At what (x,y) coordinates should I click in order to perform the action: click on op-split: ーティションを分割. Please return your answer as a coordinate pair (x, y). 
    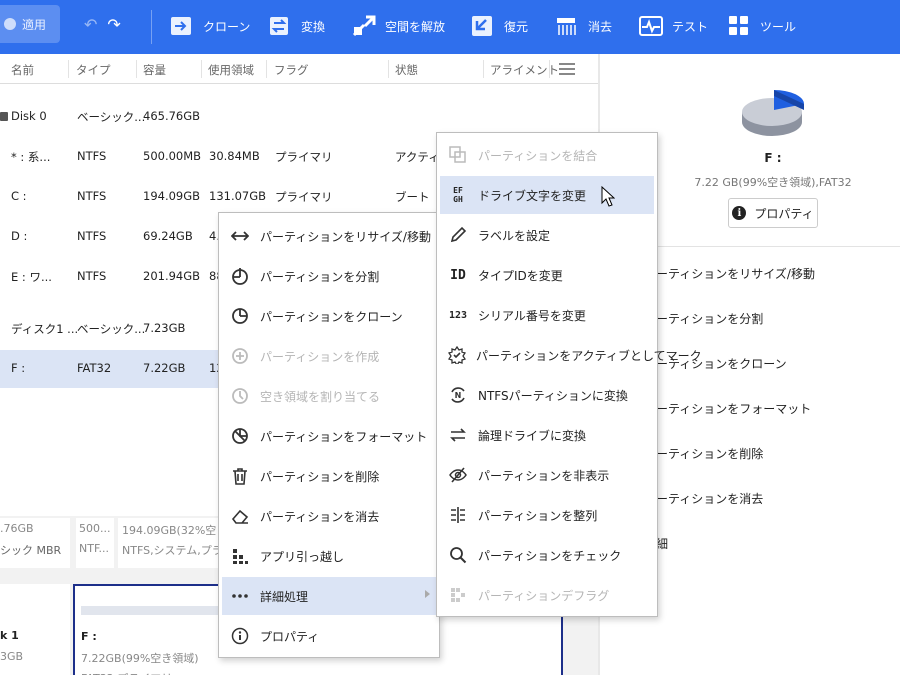
    Looking at the image, I should click on (709, 318).